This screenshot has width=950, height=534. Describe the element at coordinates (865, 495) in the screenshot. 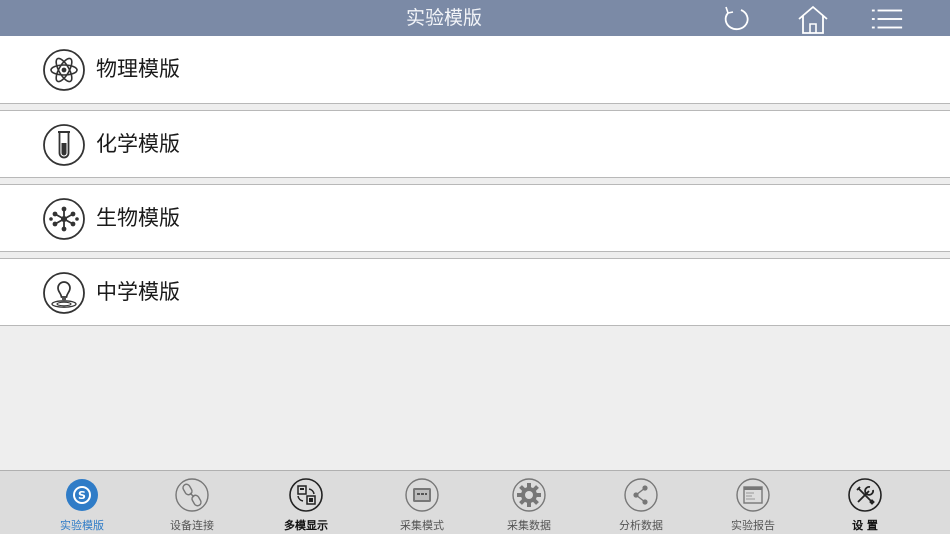

I see `tools-icon` at that location.